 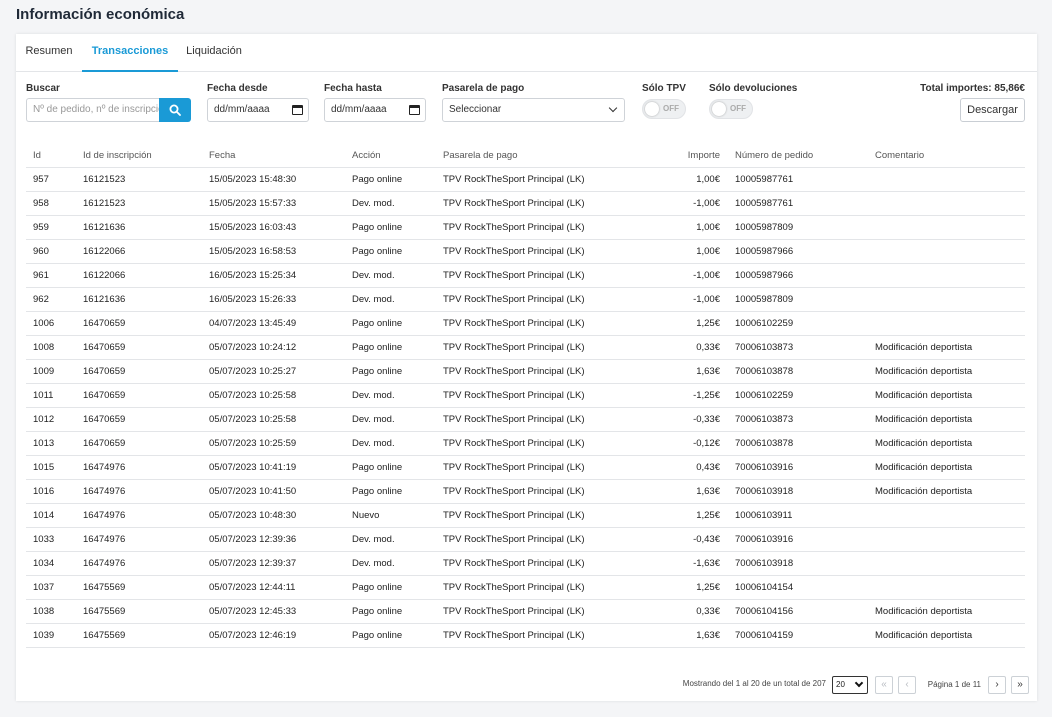 What do you see at coordinates (214, 53) in the screenshot?
I see `tab-liquidacion: Liquidación` at bounding box center [214, 53].